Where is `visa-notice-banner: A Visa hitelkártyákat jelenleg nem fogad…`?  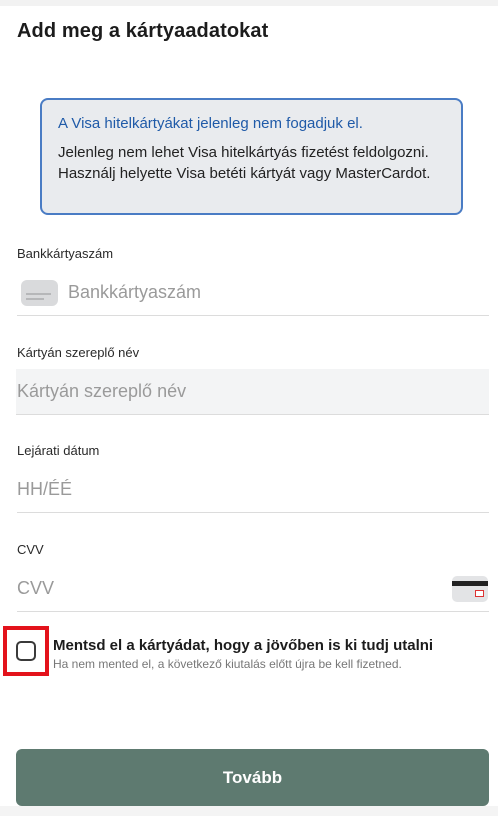
visa-notice-banner: A Visa hitelkártyákat jelenleg nem fogad… is located at coordinates (251, 156).